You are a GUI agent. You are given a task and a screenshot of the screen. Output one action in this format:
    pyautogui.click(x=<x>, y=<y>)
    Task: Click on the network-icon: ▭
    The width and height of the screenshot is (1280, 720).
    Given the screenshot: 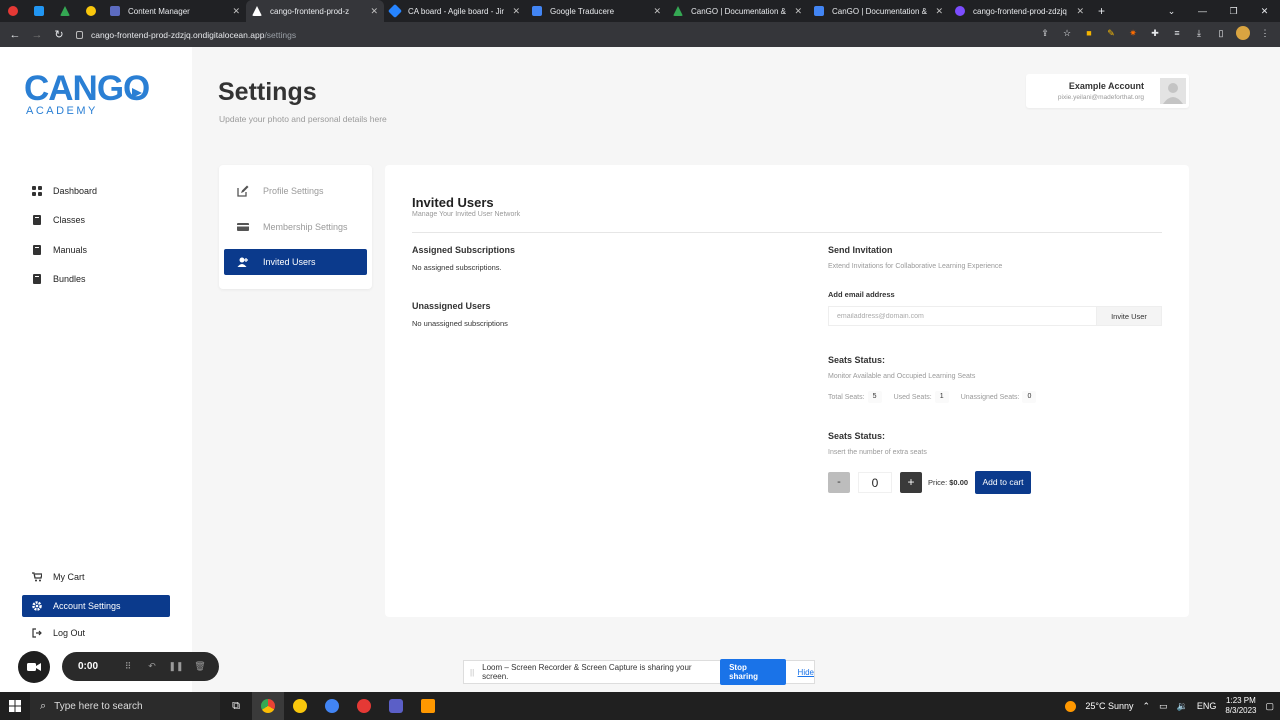 What is the action you would take?
    pyautogui.click(x=1163, y=706)
    